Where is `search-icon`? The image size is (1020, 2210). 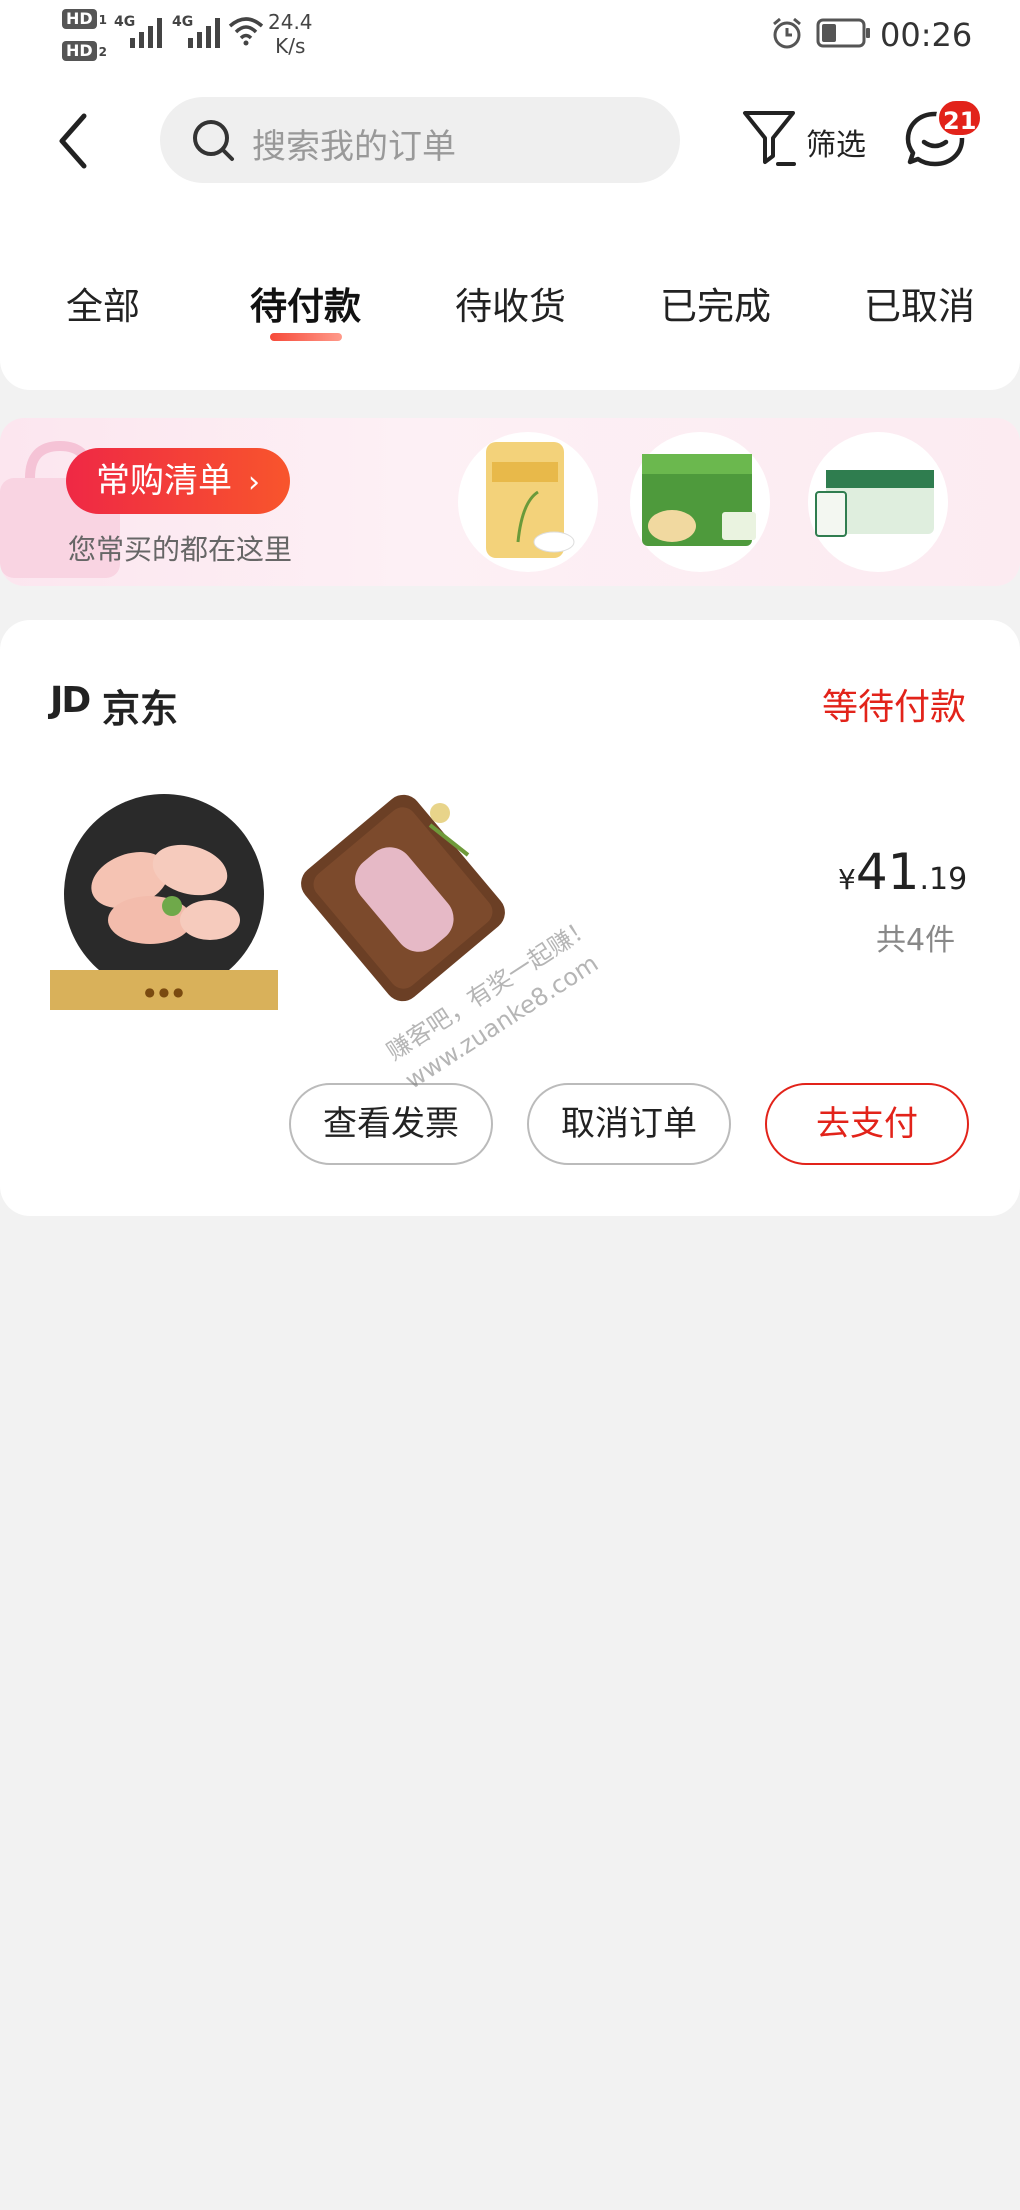 search-icon is located at coordinates (213, 140).